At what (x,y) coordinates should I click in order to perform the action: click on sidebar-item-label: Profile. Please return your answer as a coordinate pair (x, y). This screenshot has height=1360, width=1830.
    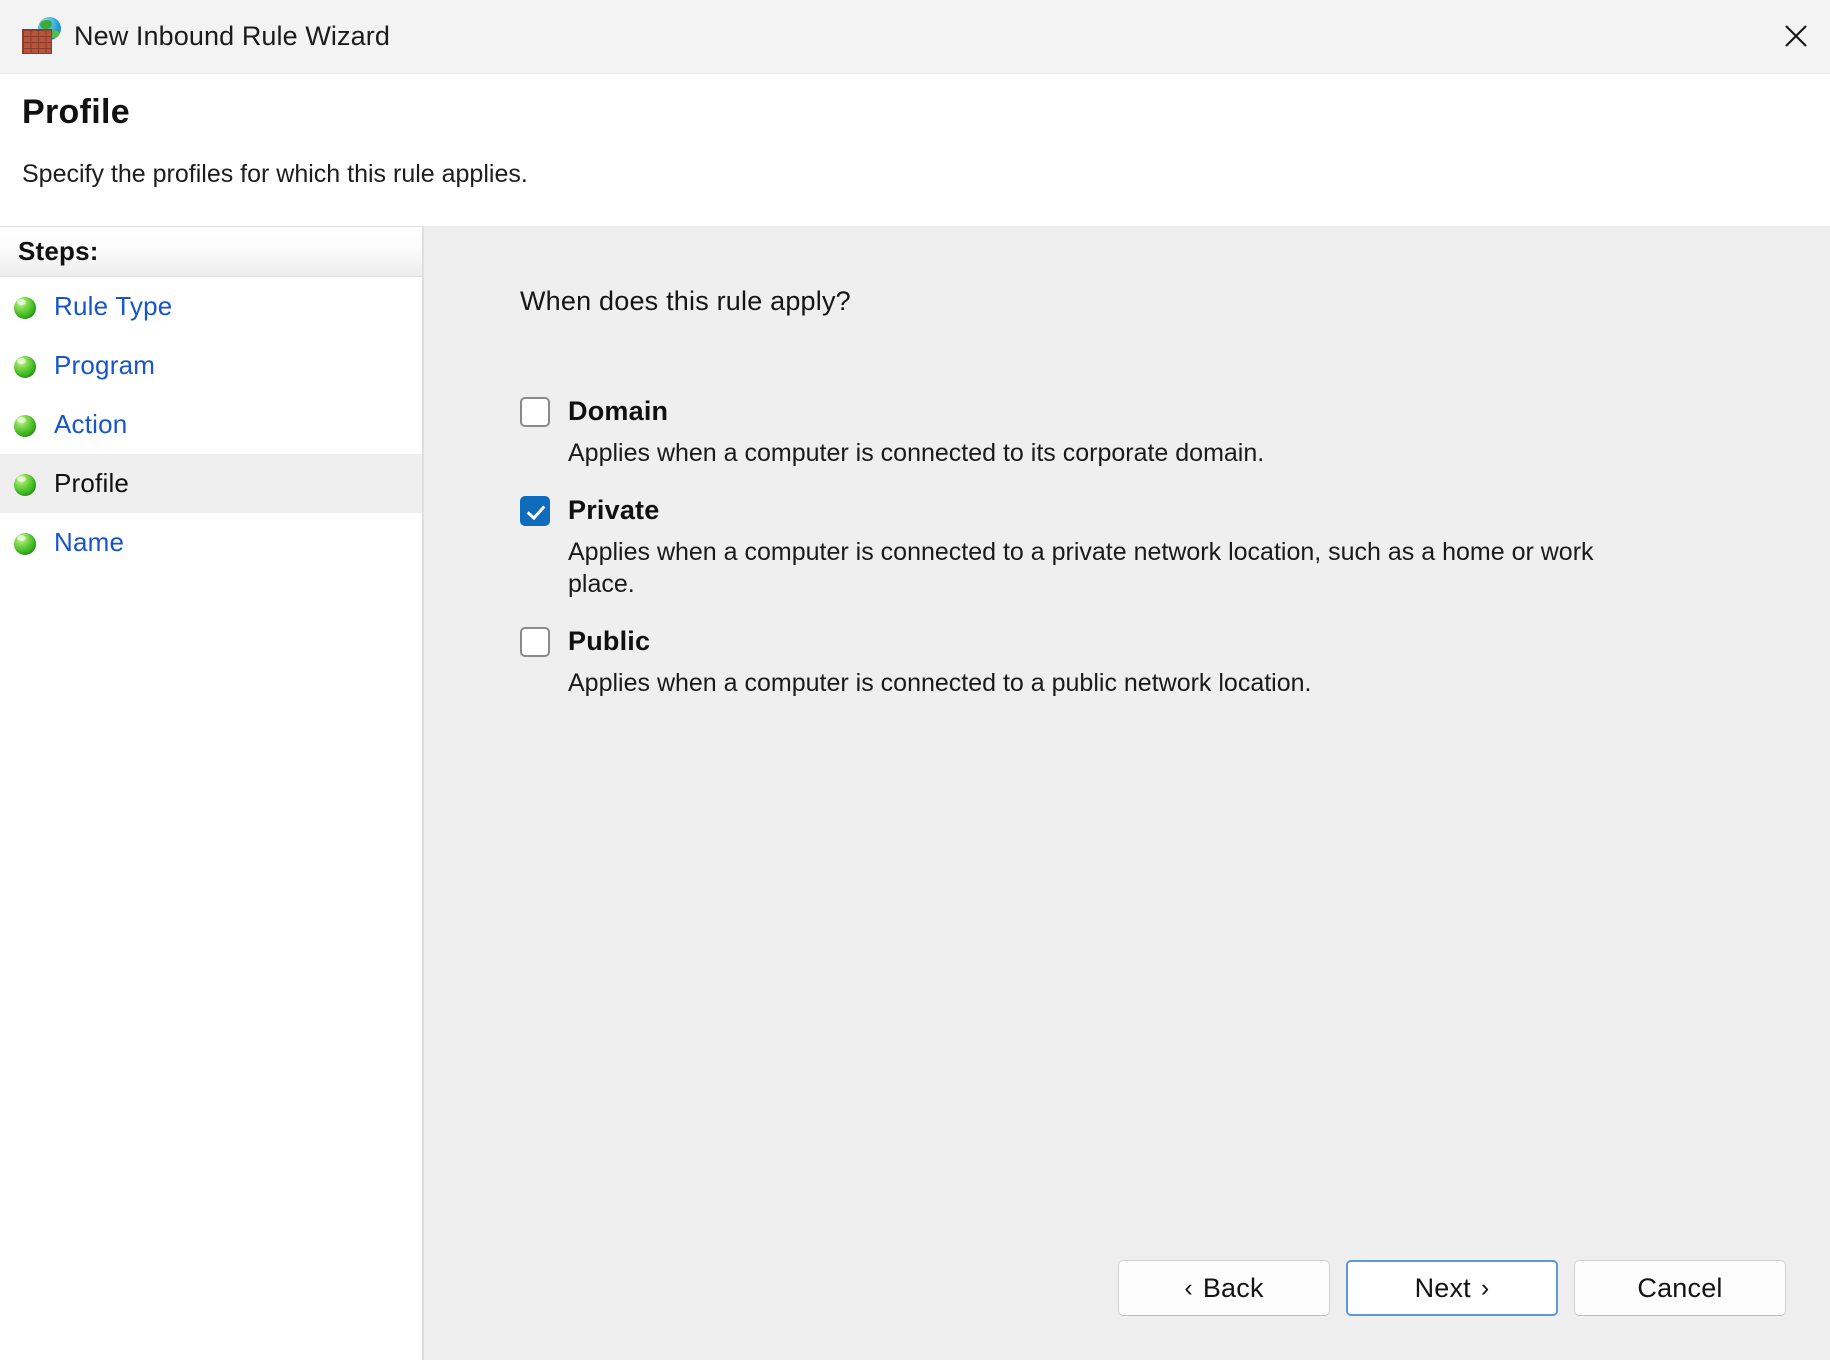
    Looking at the image, I should click on (92, 483).